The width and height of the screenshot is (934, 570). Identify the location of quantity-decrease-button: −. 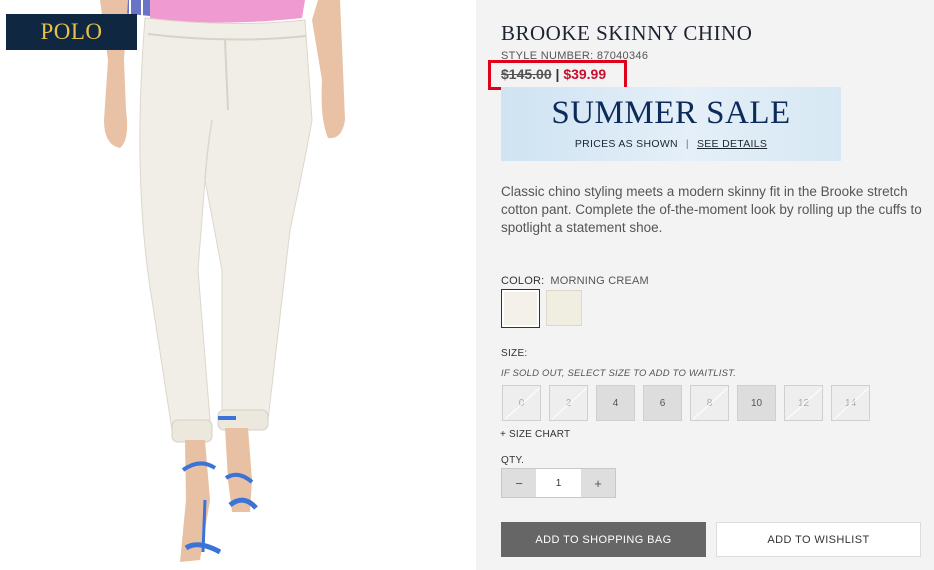
(519, 483).